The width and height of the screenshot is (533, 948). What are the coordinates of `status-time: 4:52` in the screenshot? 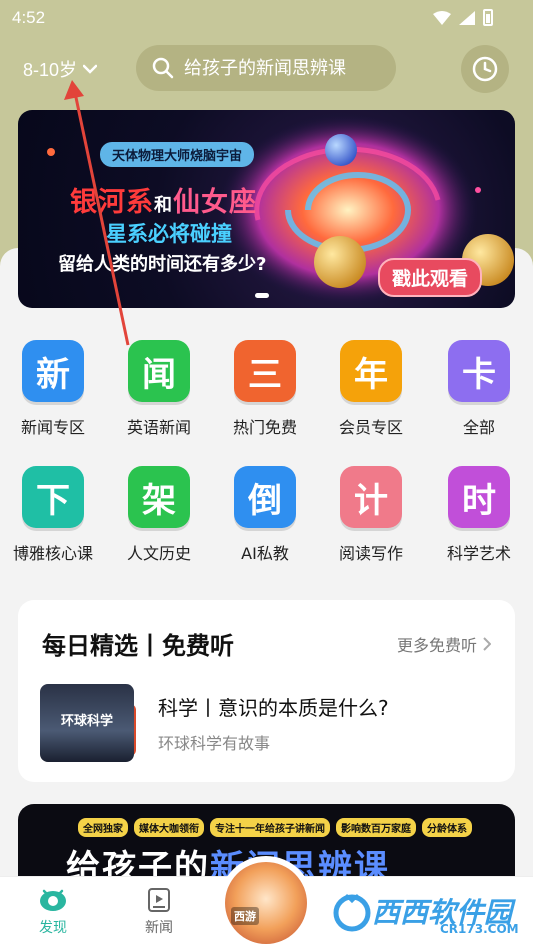 It's located at (29, 17).